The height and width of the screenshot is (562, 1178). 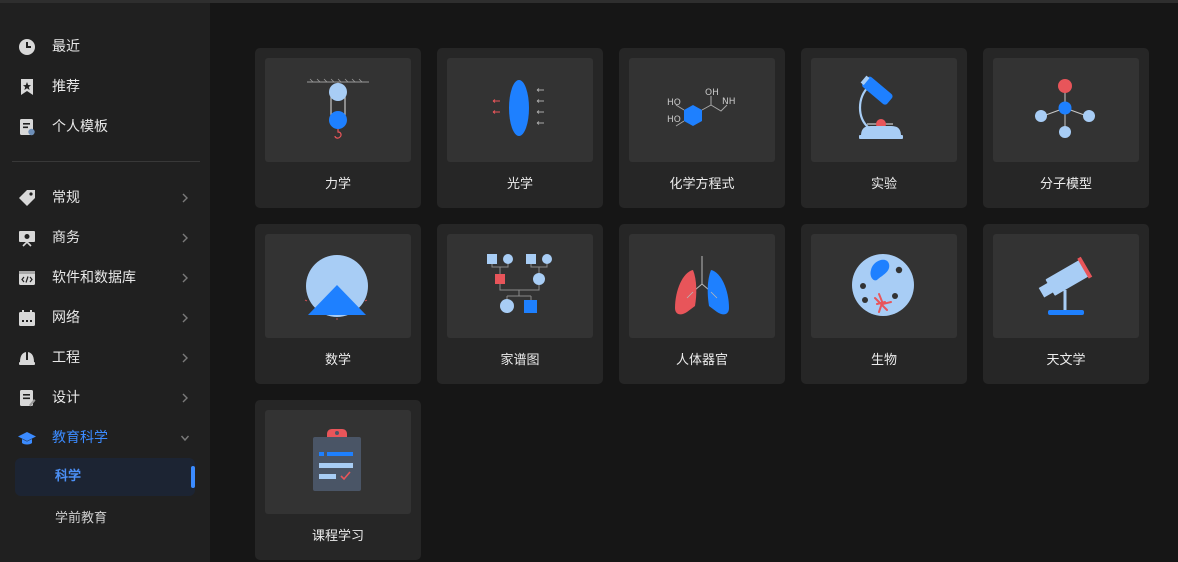 What do you see at coordinates (66, 398) in the screenshot?
I see `sidebar-item-label: 设计` at bounding box center [66, 398].